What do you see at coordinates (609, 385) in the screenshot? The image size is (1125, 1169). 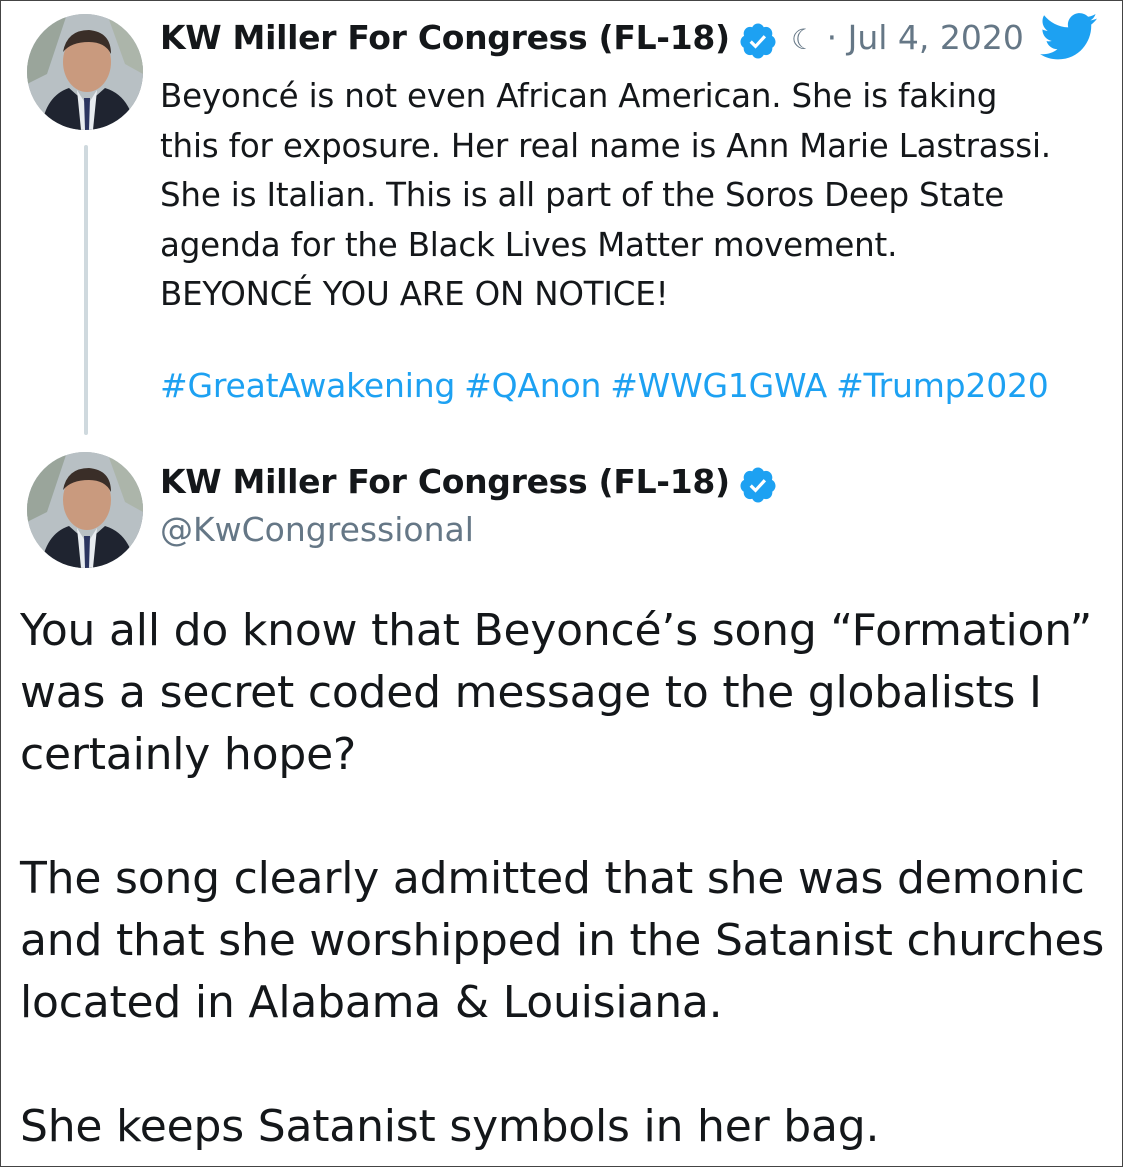 I see `hashtag-list: #GreatAwakening #QAnon #WWG1GWA #Trump2020` at bounding box center [609, 385].